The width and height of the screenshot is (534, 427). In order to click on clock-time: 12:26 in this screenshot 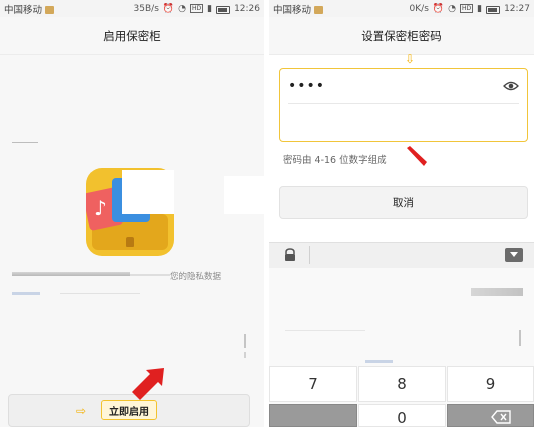, I will do `click(247, 8)`.